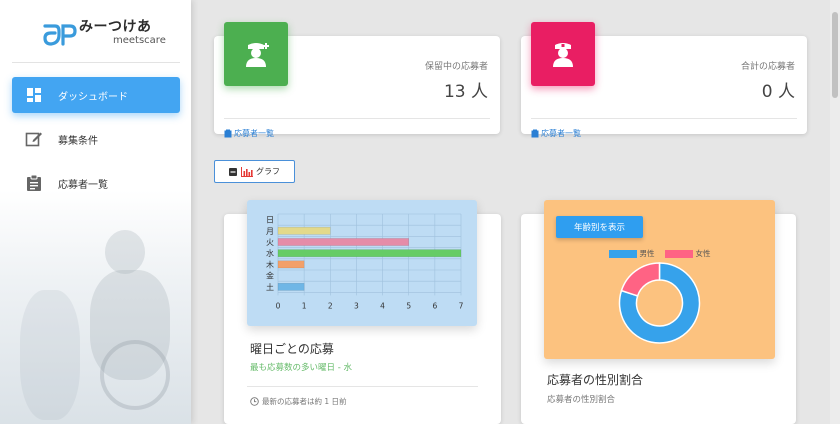 The height and width of the screenshot is (424, 840). Describe the element at coordinates (304, 305) in the screenshot. I see `x-tick-label: 1` at that location.